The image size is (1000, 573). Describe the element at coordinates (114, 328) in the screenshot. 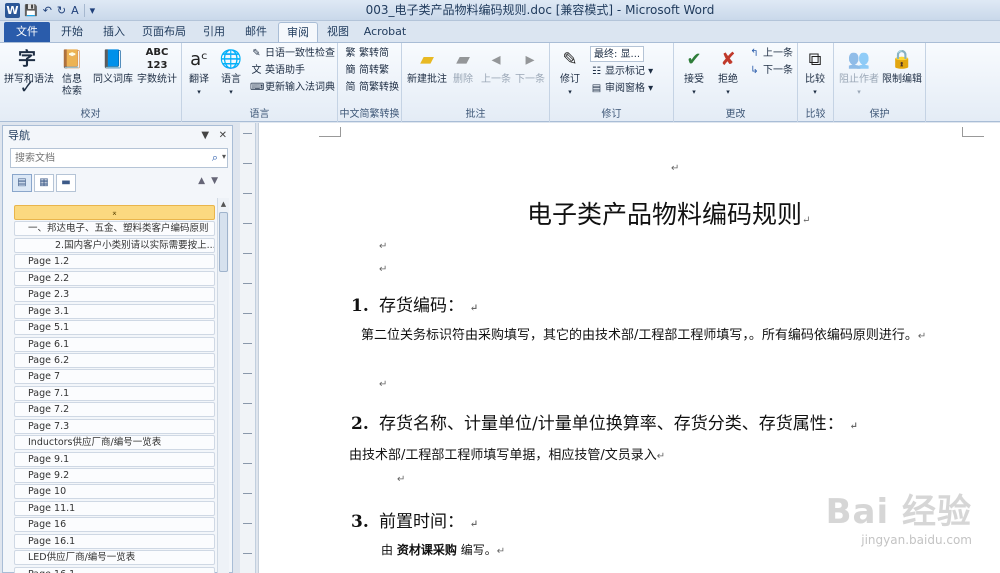

I see `nav-heading-item: Page 5.1` at that location.